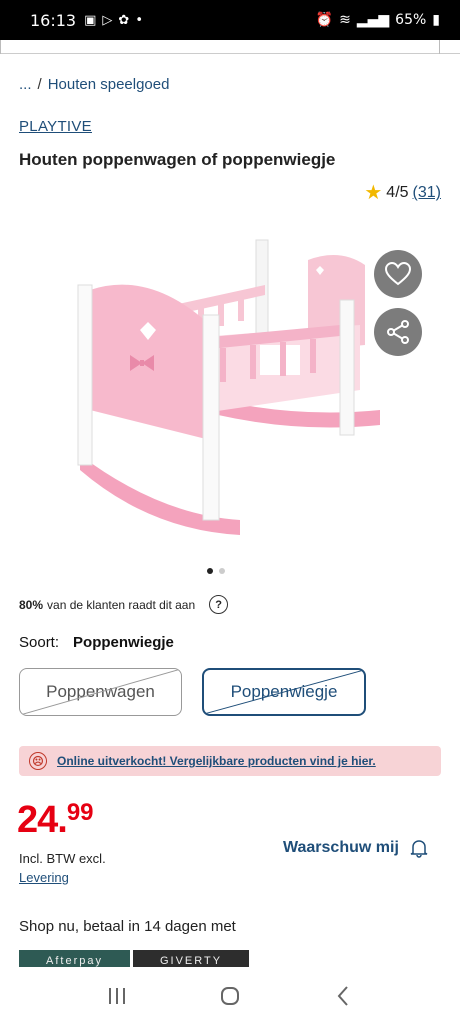  What do you see at coordinates (113, 20) in the screenshot?
I see `status-left-icons: ▣ ▷ ✿ •` at bounding box center [113, 20].